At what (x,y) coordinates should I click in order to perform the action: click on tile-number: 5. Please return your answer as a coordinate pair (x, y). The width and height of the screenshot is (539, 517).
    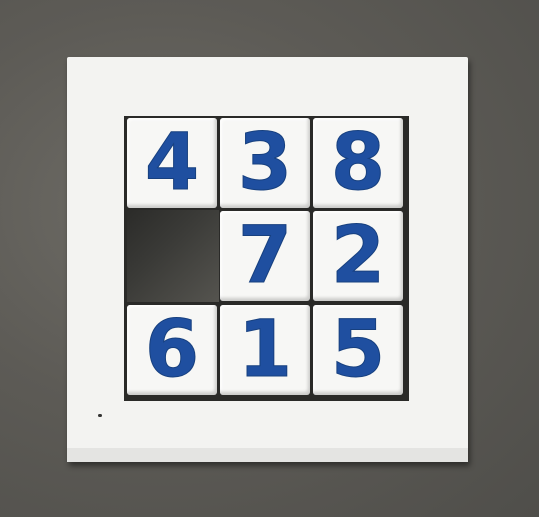
    Looking at the image, I should click on (358, 350).